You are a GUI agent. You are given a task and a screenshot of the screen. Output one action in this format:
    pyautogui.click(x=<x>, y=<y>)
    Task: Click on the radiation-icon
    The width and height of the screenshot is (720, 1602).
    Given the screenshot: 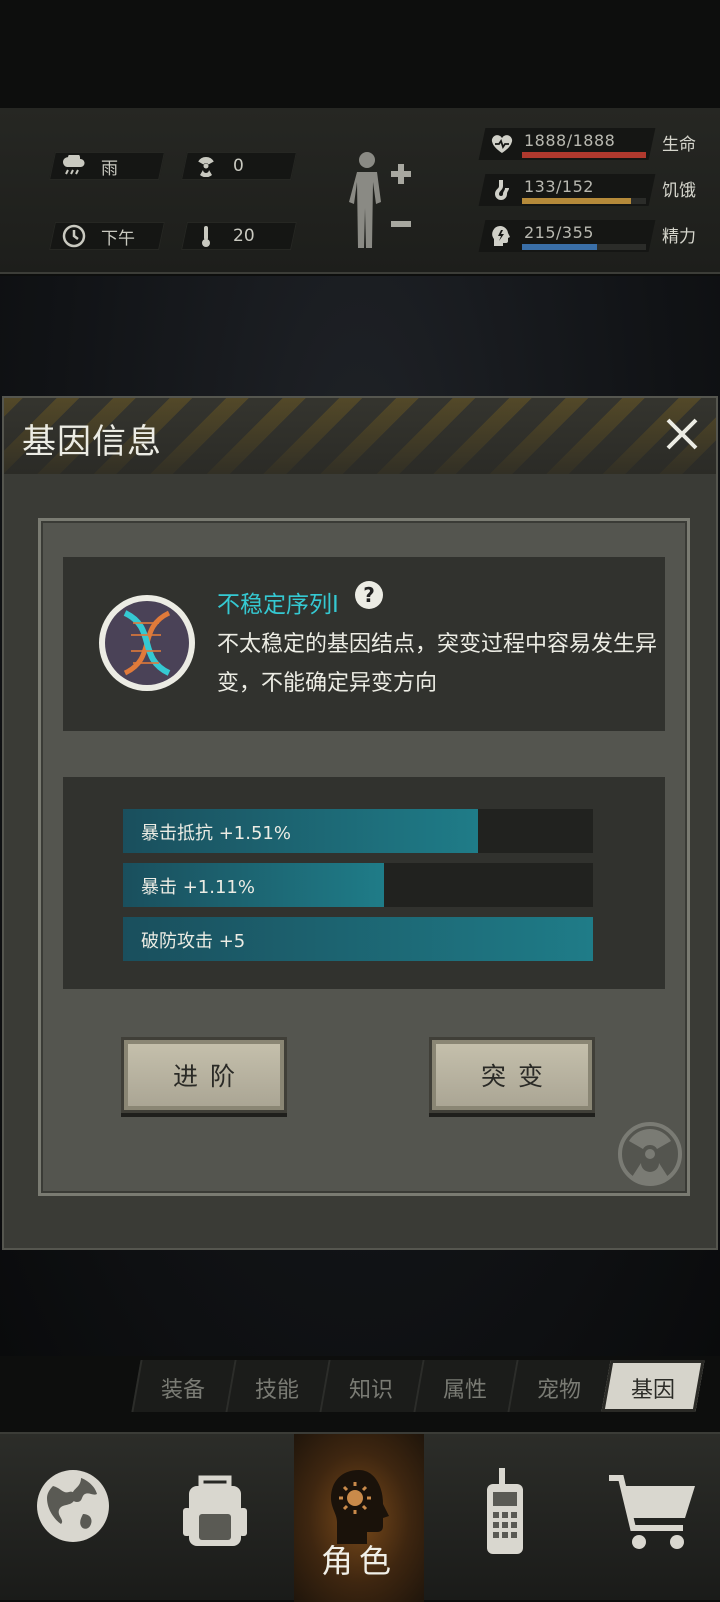 What is the action you would take?
    pyautogui.click(x=206, y=166)
    